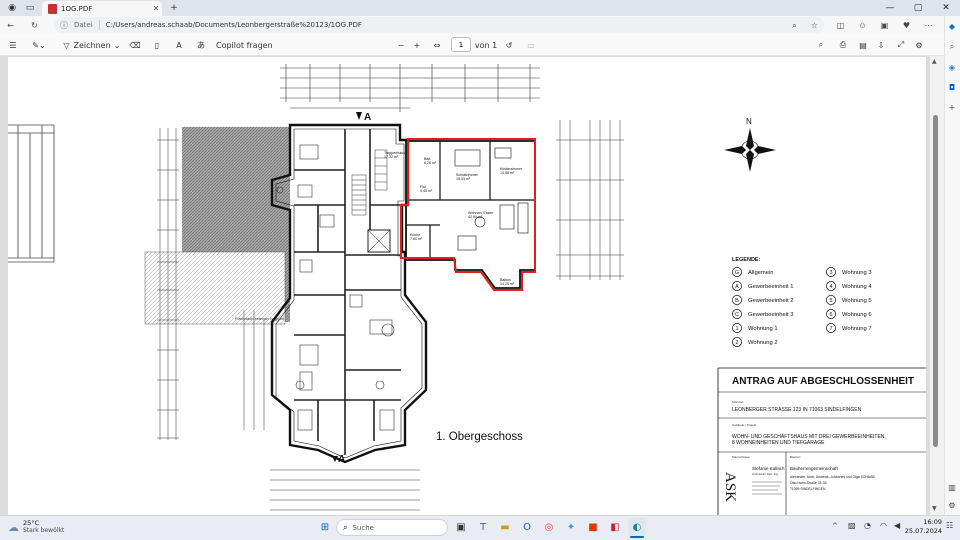  Describe the element at coordinates (884, 25) in the screenshot. I see `collections-icon: ▣` at that location.